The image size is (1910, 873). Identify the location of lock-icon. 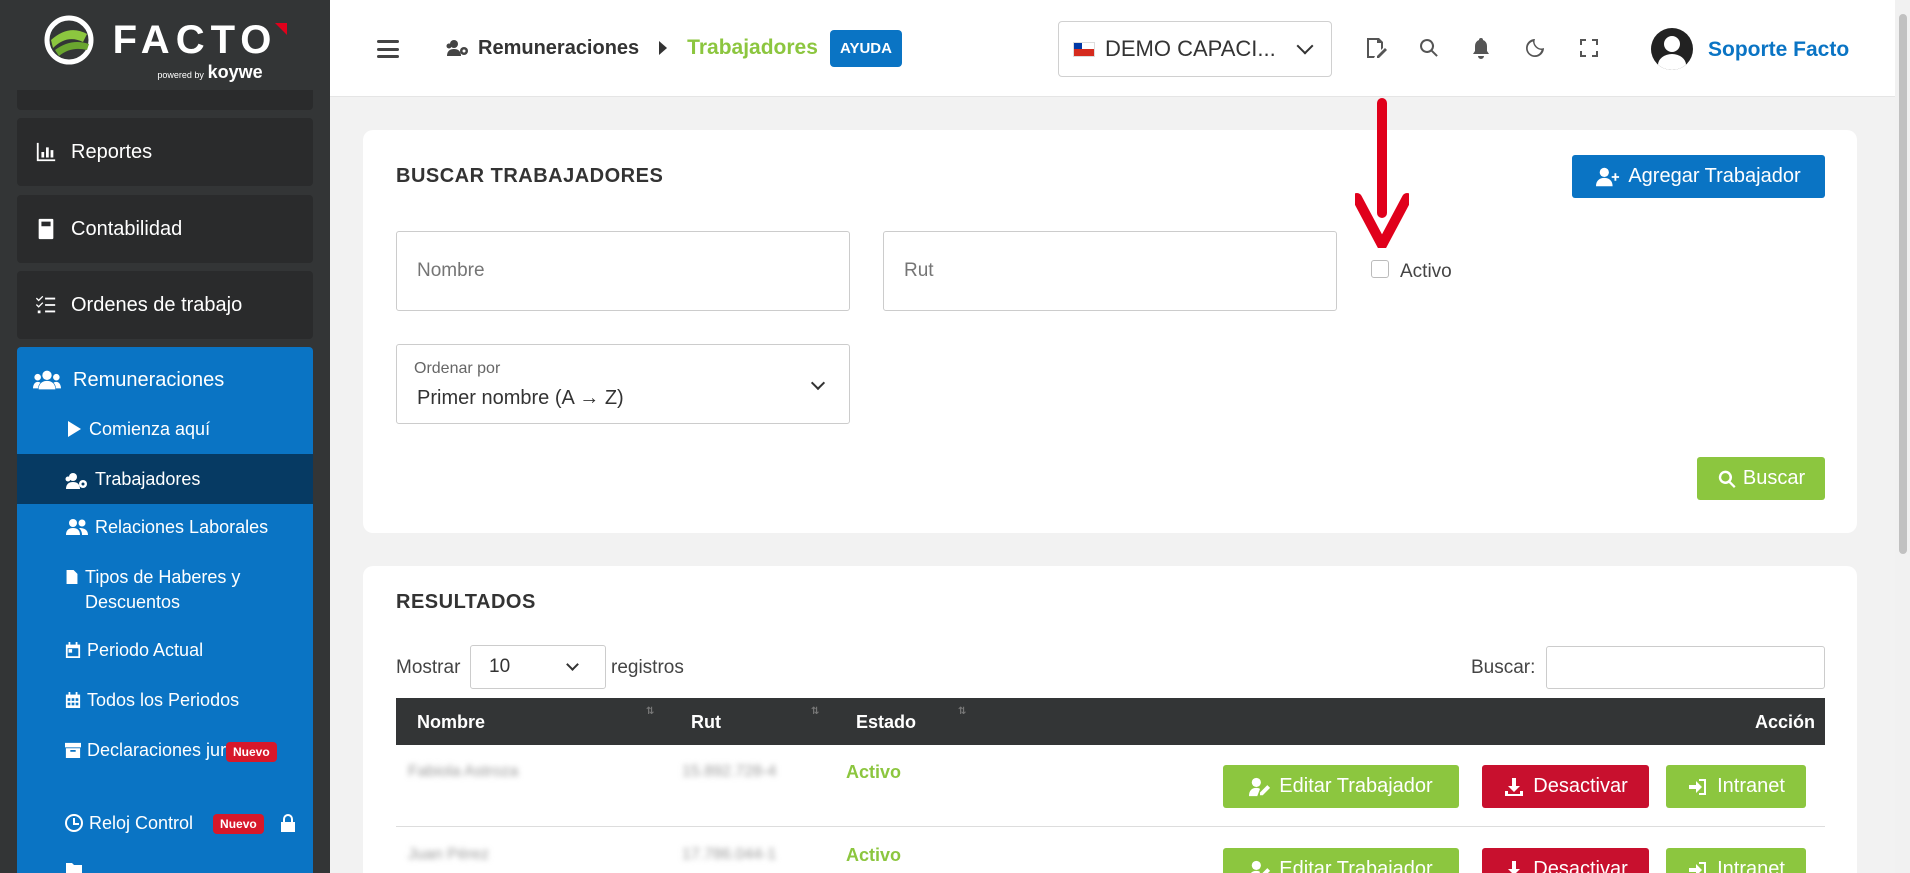
(287, 823).